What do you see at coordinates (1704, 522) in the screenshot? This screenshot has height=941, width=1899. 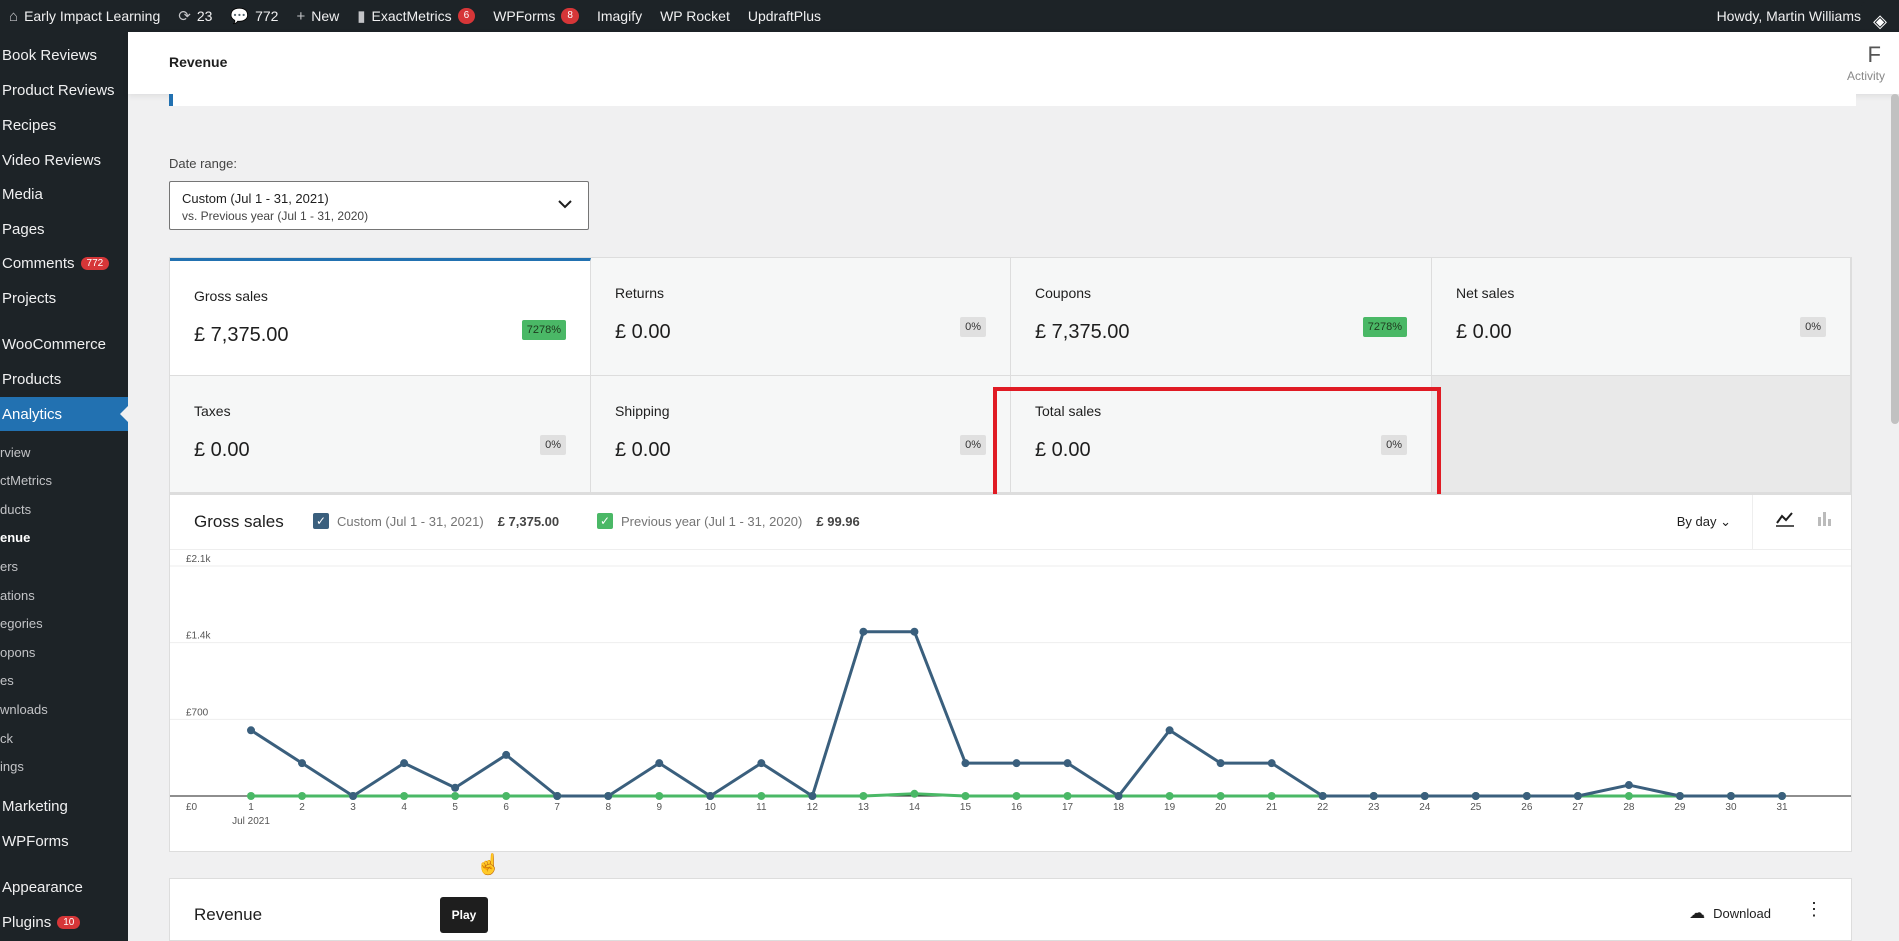 I see `interval-select: By day ⌄` at bounding box center [1704, 522].